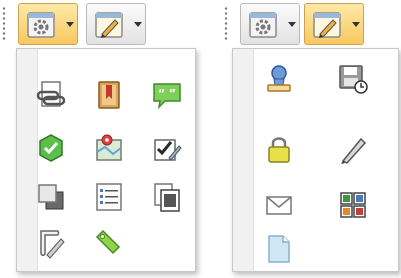  I want to click on menu-item-approved, so click(51, 148).